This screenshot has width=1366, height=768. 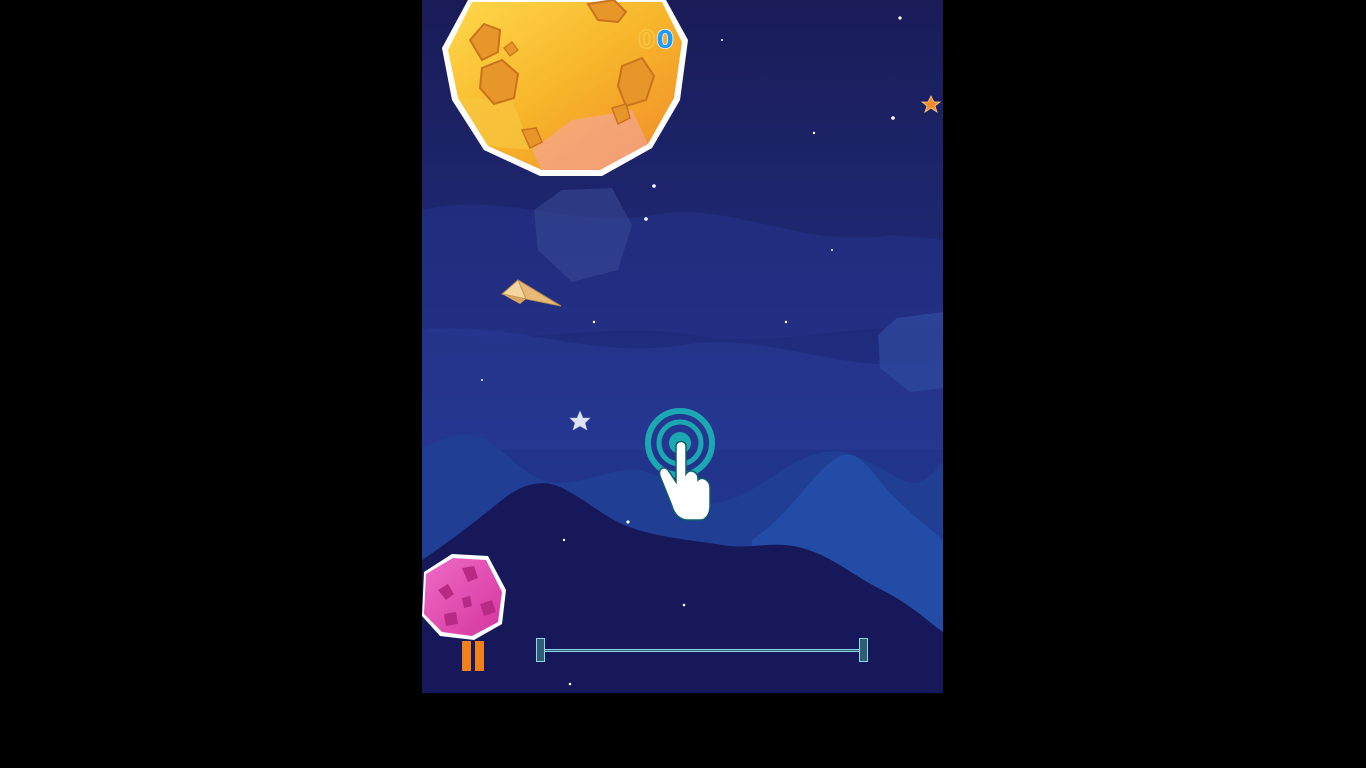 What do you see at coordinates (451, 619) in the screenshot?
I see `crater` at bounding box center [451, 619].